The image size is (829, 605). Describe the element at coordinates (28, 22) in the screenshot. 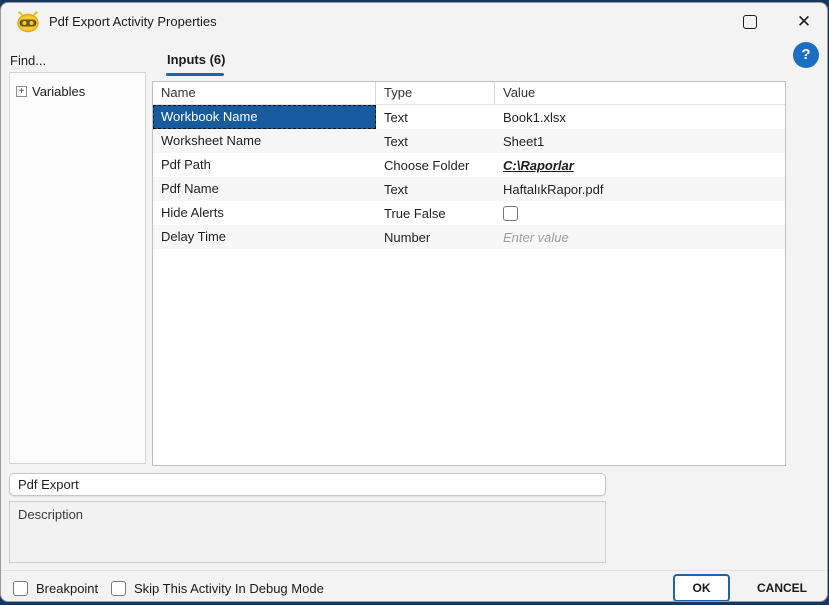

I see `robot-bee-icon` at that location.